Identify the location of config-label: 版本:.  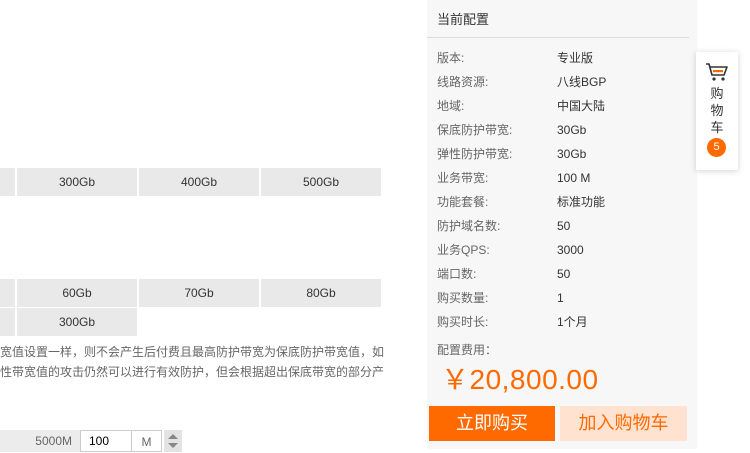
(451, 58).